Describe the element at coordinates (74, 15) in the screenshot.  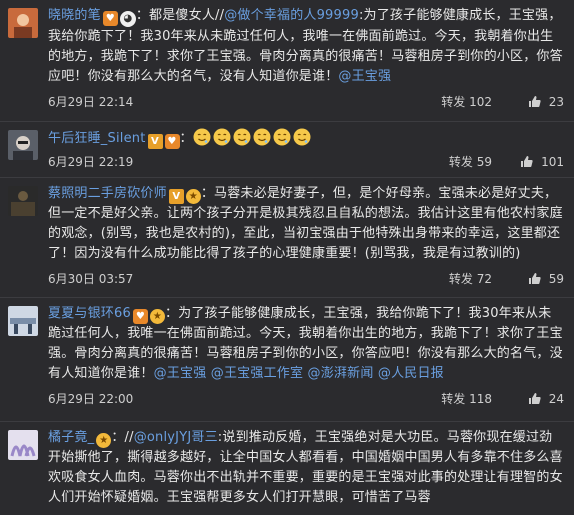
I see `username: 晓晓的笔` at that location.